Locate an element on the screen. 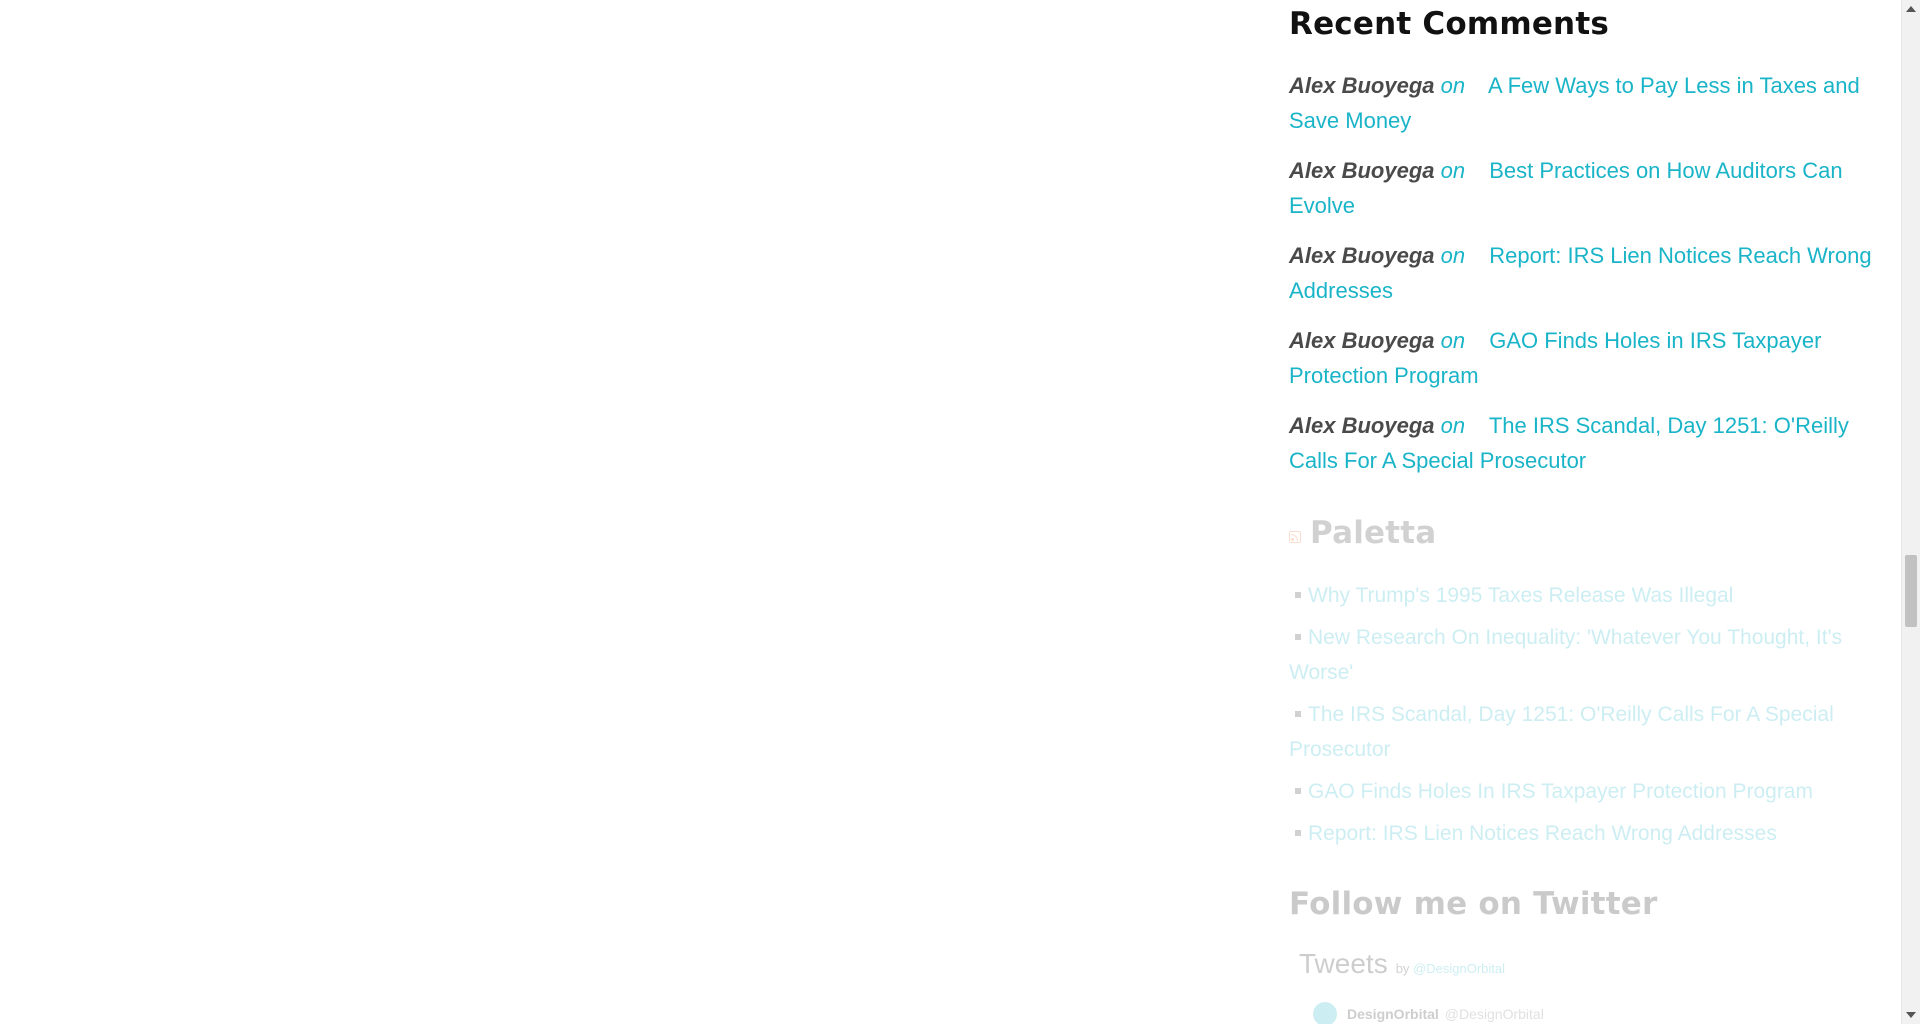 The height and width of the screenshot is (1024, 1920). rss-widget-header: Paletta is located at coordinates (1362, 533).